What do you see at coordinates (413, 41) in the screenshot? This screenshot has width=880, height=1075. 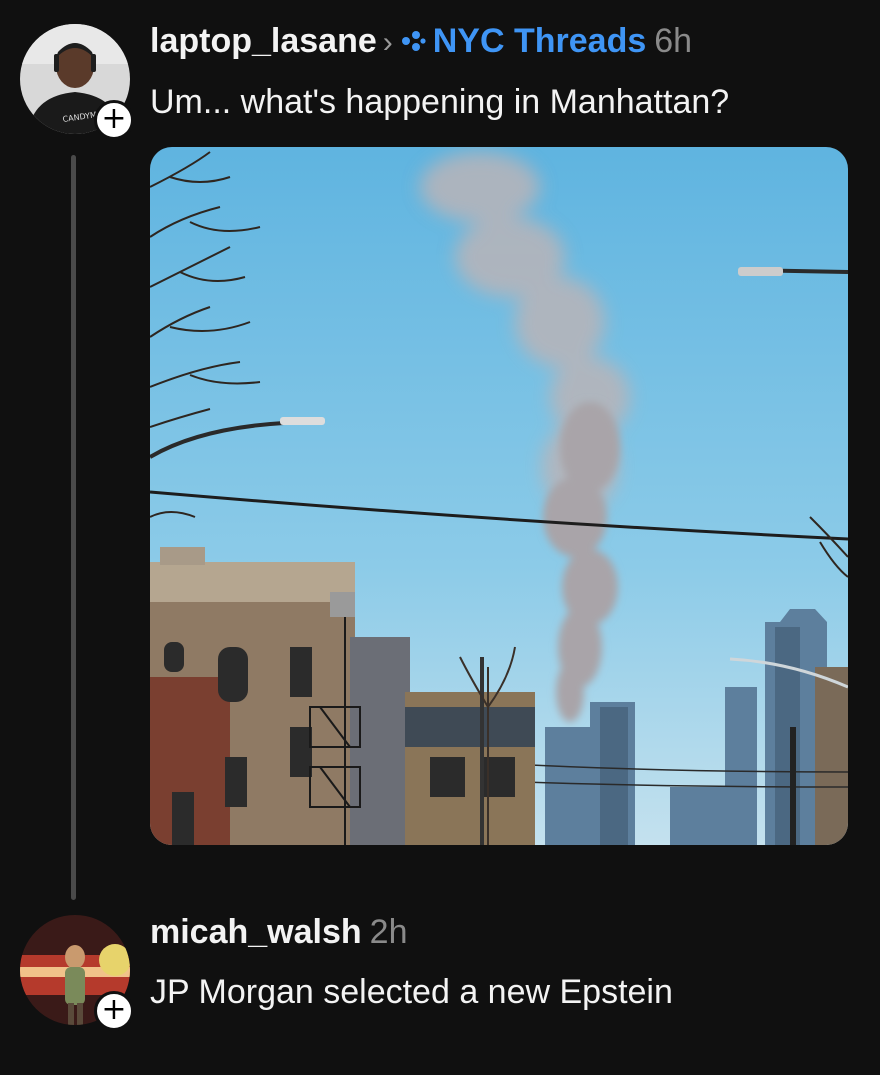 I see `dots-cluster-icon` at bounding box center [413, 41].